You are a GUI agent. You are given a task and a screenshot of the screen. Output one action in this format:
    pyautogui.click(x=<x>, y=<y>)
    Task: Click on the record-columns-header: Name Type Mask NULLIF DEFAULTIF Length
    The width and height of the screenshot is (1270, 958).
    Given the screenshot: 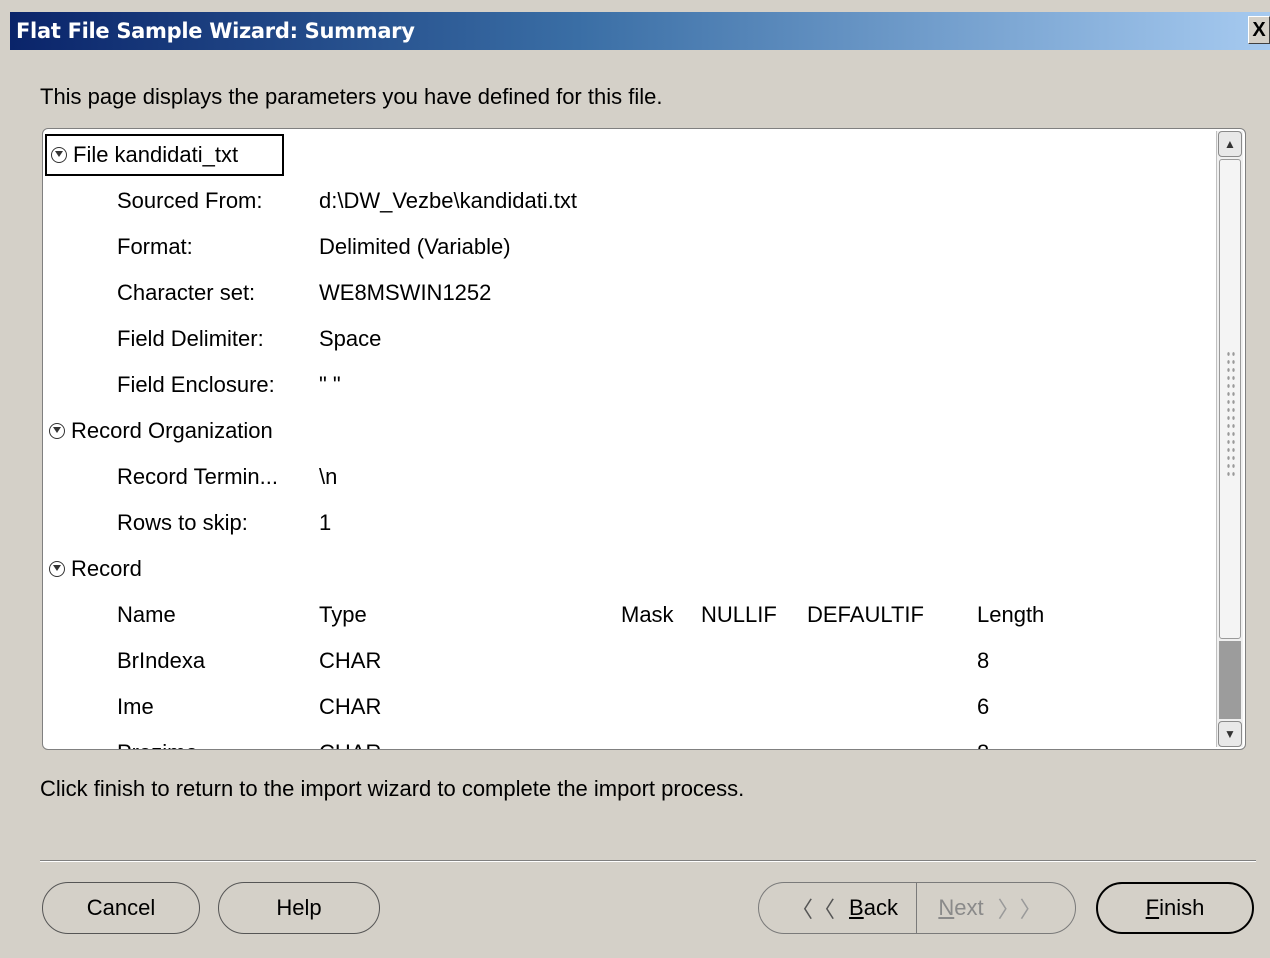 What is the action you would take?
    pyautogui.click(x=630, y=615)
    